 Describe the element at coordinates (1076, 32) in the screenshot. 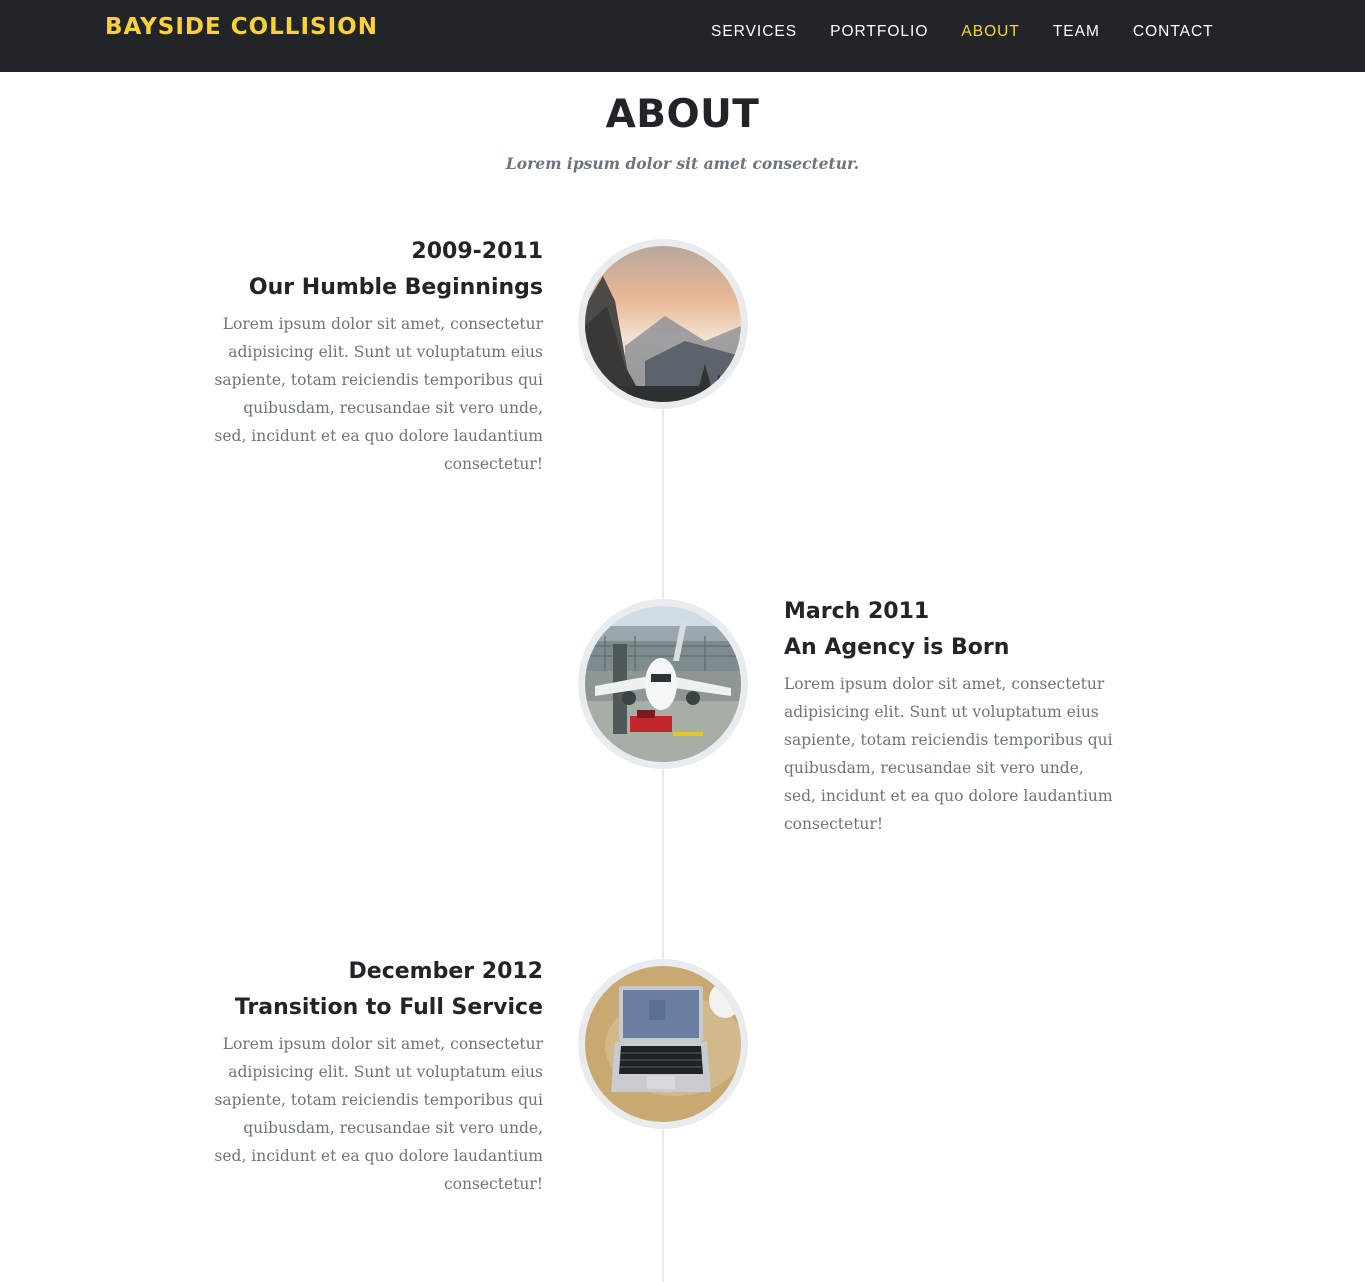

I see `nav-link-team: TEAM` at that location.